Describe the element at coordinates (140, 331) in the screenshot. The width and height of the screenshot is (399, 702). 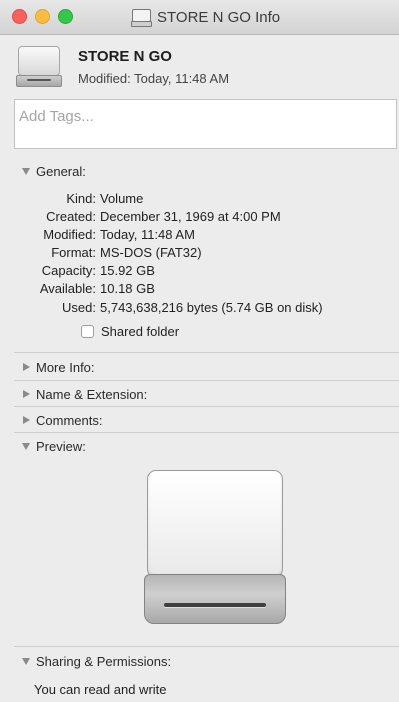
I see `shared-folder-label: Shared folder` at that location.